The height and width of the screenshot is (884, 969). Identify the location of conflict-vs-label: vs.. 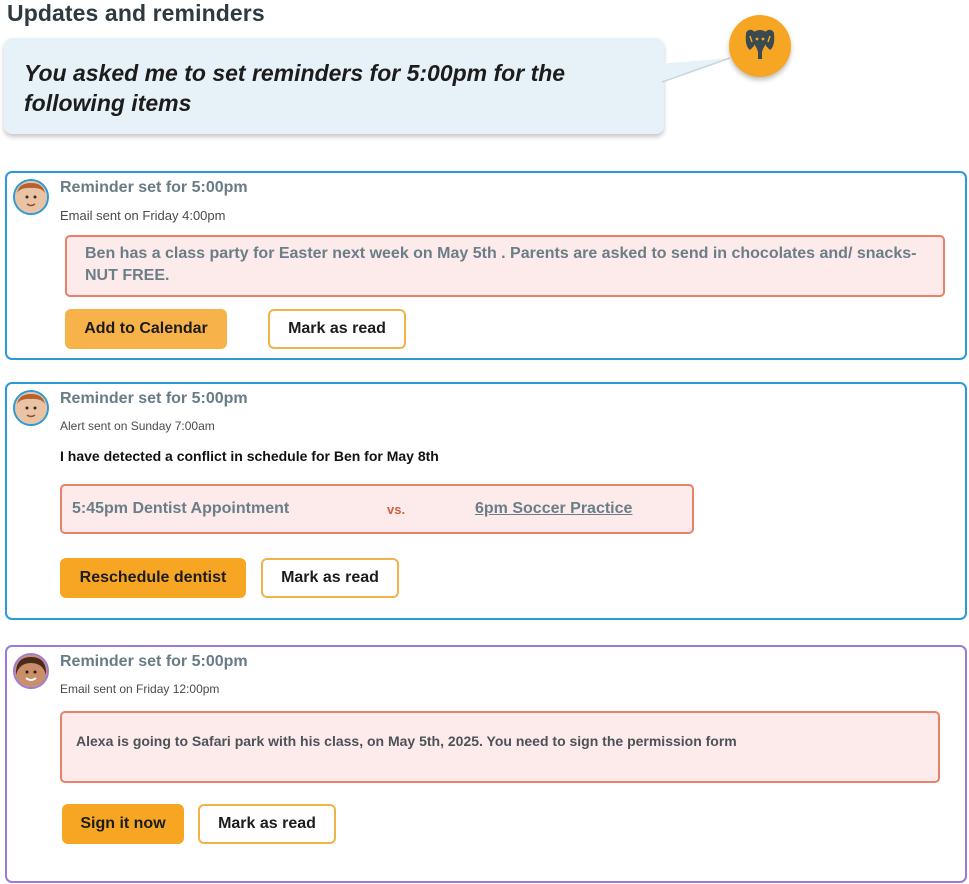
(396, 509).